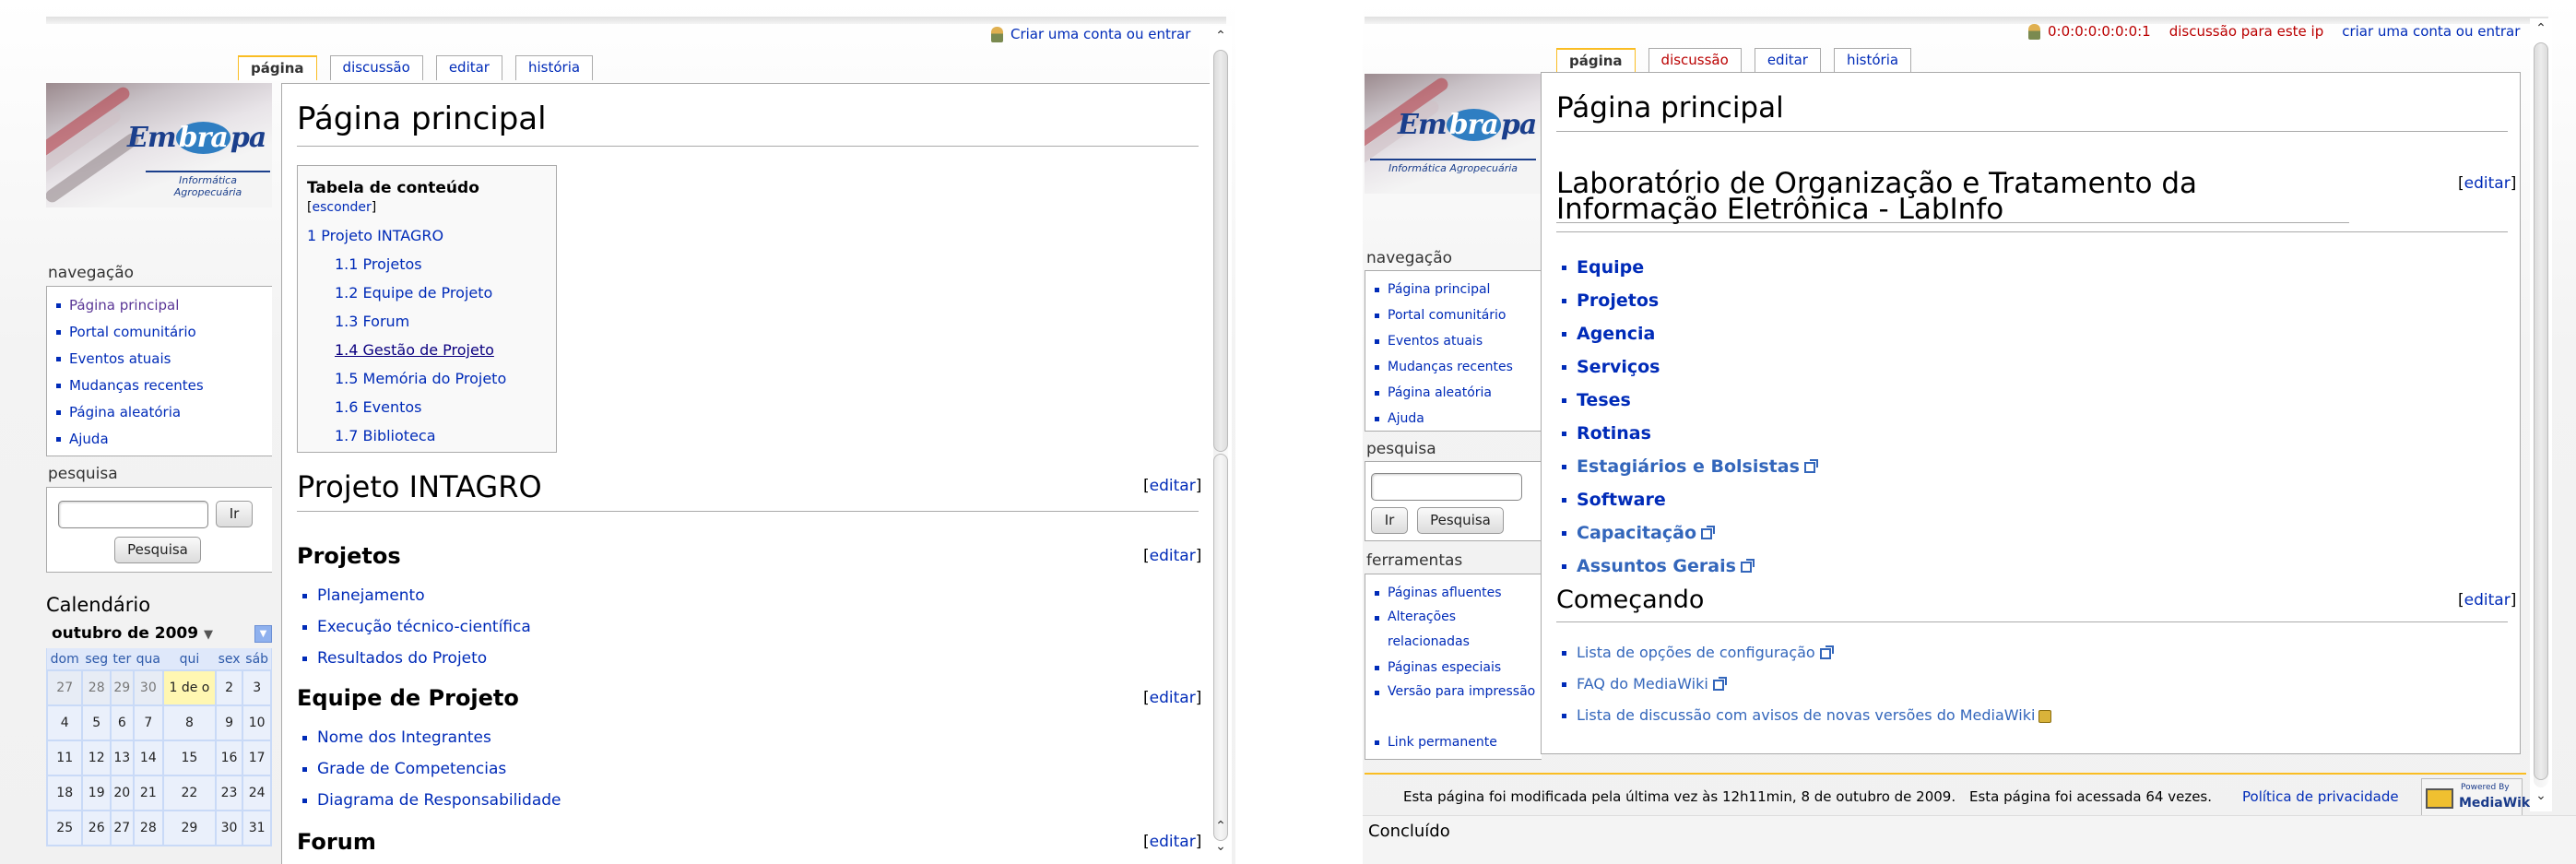  What do you see at coordinates (229, 793) in the screenshot?
I see `calendar-day: 23` at bounding box center [229, 793].